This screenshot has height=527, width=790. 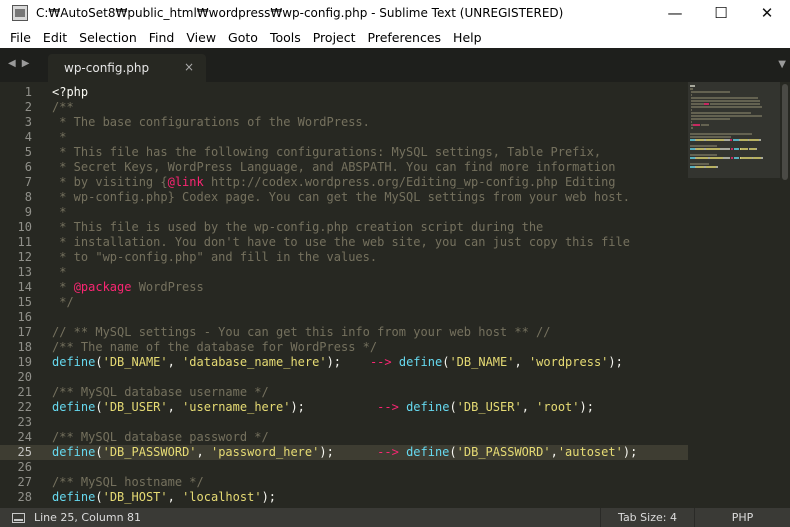 What do you see at coordinates (742, 517) in the screenshot?
I see `syntax-selector: PHP` at bounding box center [742, 517].